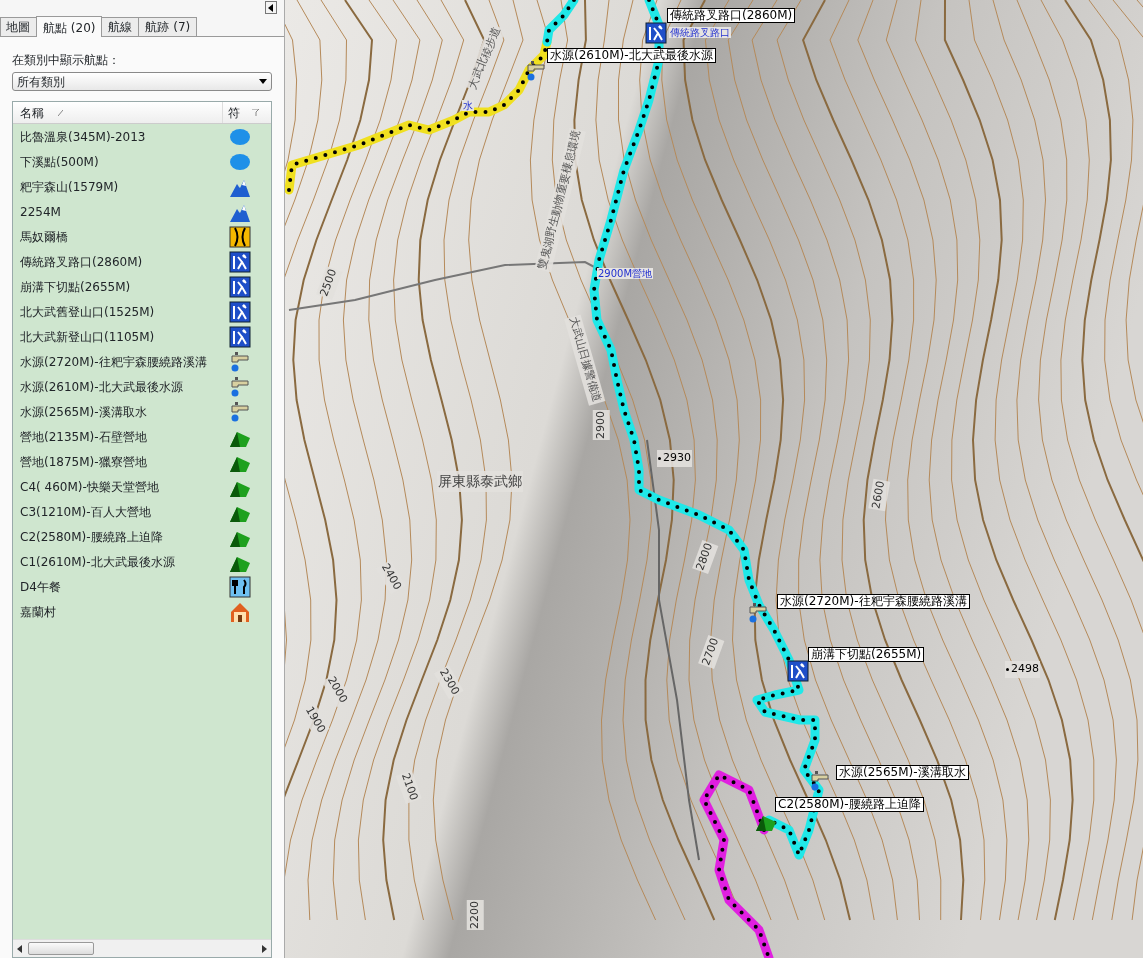  Describe the element at coordinates (142, 361) in the screenshot. I see `waypoint-row: 水源(2720M)-往粑宇森腰繞路溪溝` at that location.